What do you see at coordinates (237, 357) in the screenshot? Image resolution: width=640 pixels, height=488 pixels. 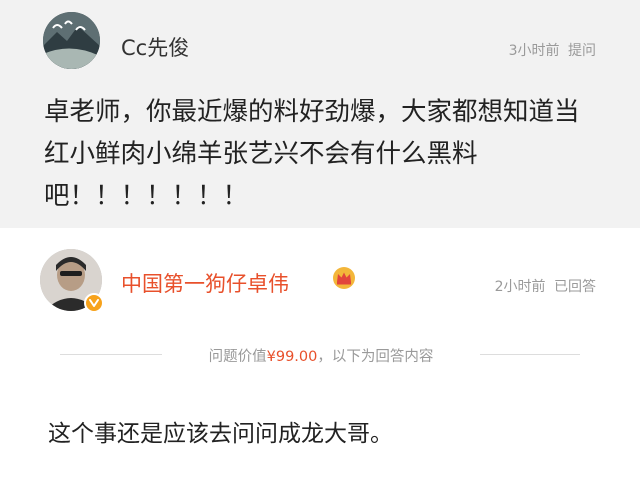 I see `price-prefix: 问题价值` at bounding box center [237, 357].